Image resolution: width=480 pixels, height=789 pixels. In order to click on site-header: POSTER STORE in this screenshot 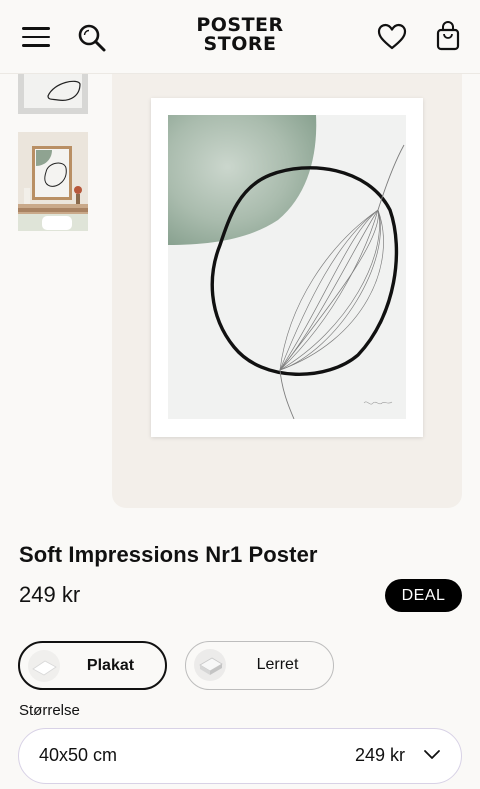, I will do `click(240, 37)`.